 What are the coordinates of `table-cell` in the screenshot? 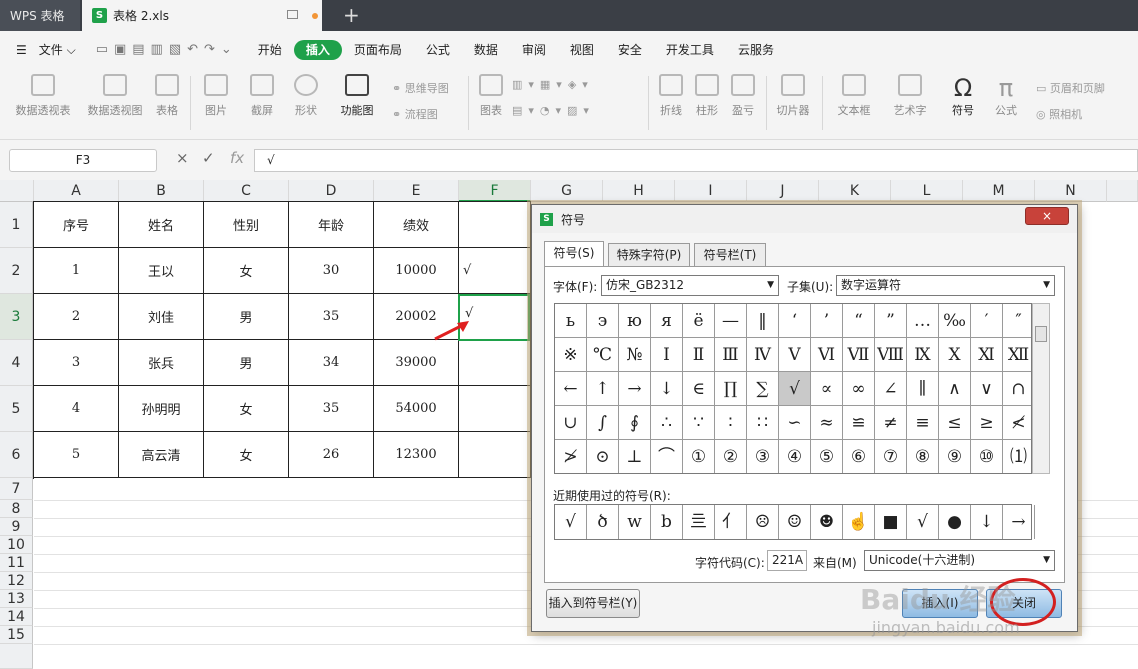 It's located at (495, 225).